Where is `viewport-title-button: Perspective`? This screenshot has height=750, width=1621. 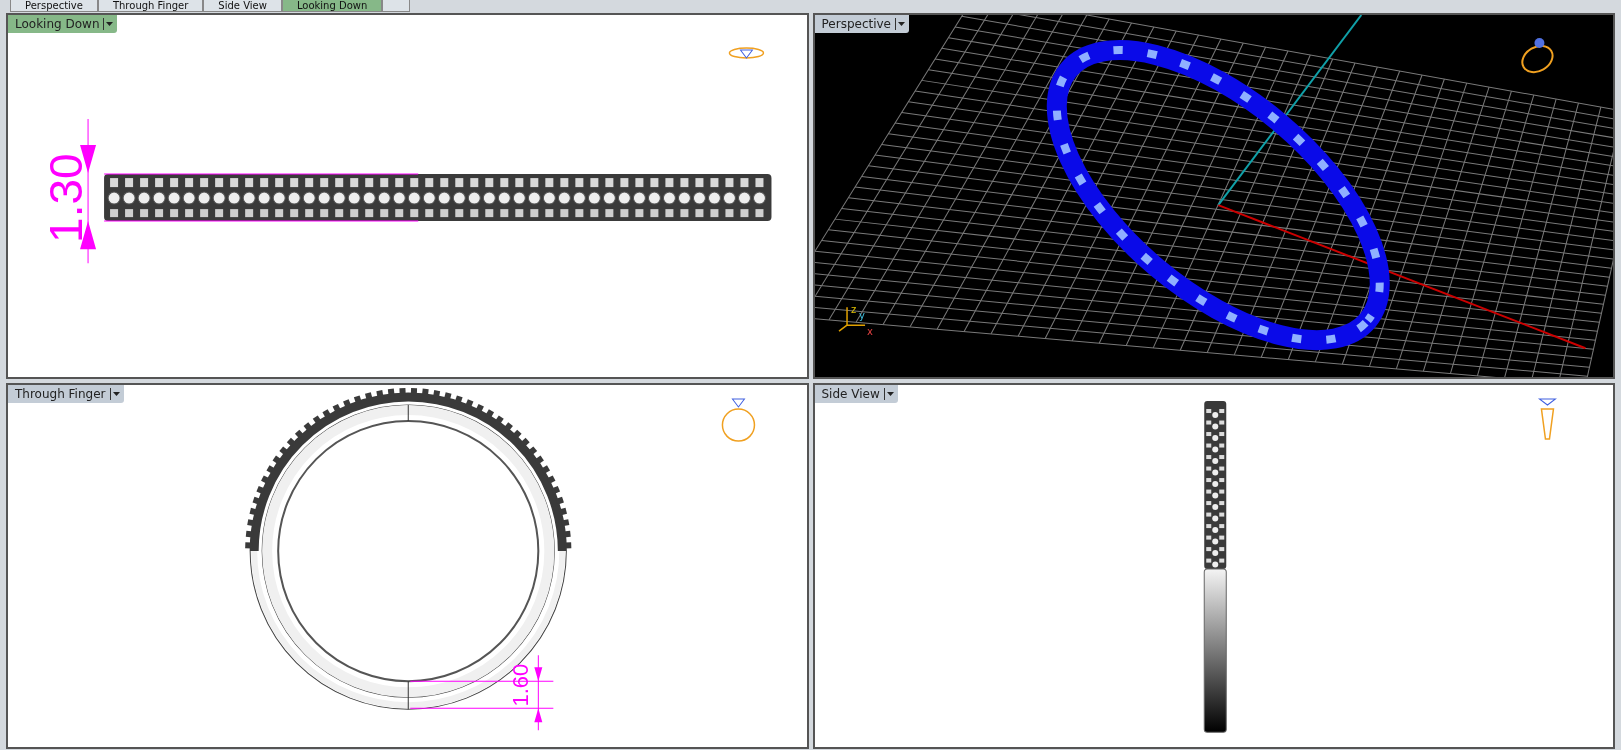 viewport-title-button: Perspective is located at coordinates (861, 24).